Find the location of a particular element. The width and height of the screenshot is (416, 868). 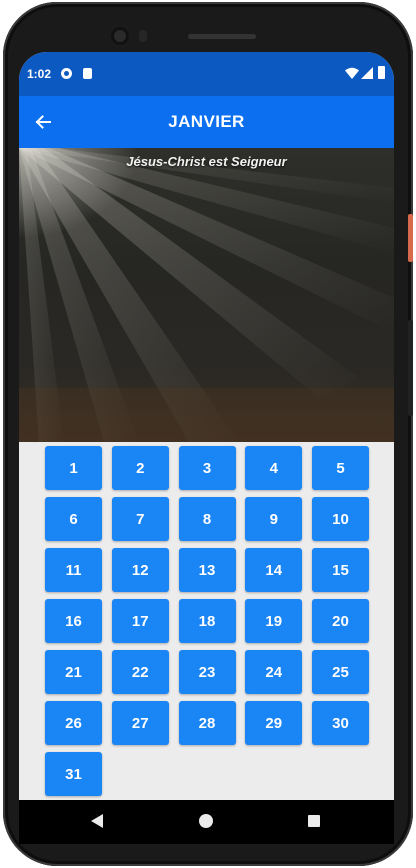

day-button: 9 is located at coordinates (274, 519).